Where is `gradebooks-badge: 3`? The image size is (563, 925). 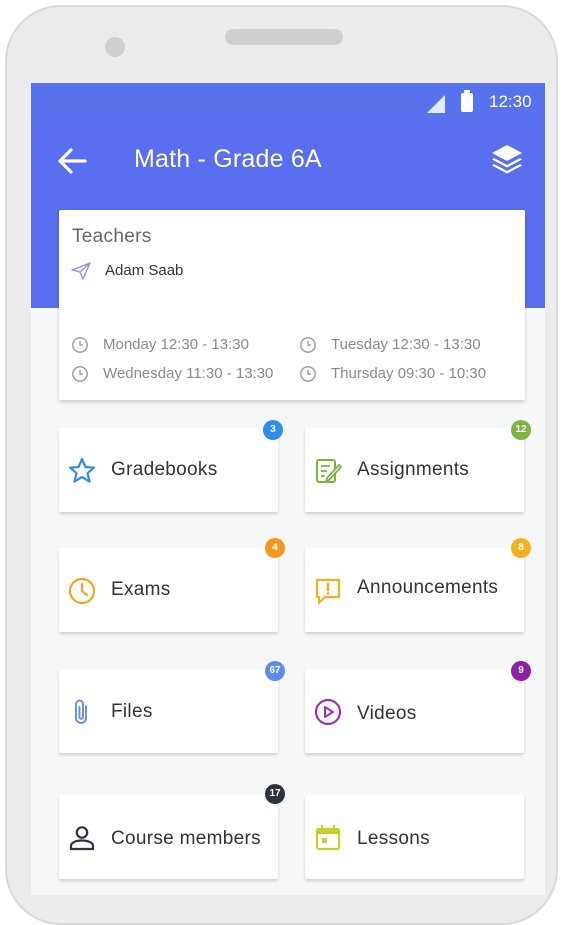
gradebooks-badge: 3 is located at coordinates (273, 430).